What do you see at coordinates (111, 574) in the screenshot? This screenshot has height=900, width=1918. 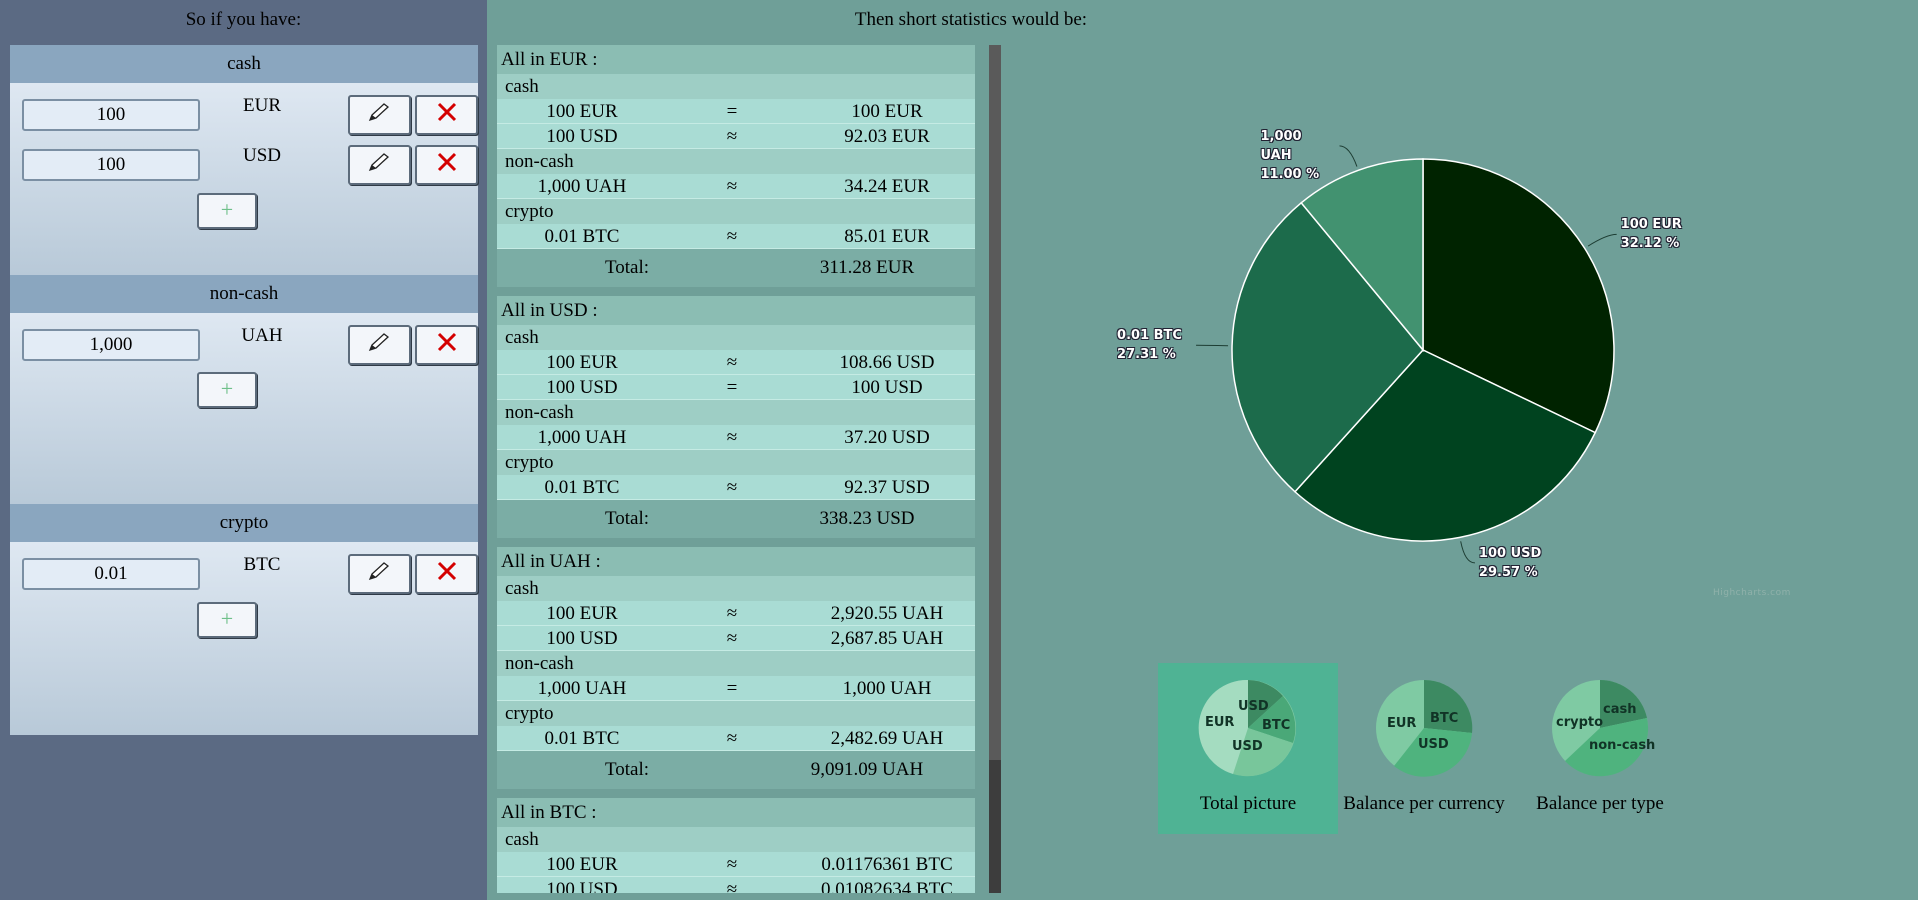 I see `amount-field: 0.01` at bounding box center [111, 574].